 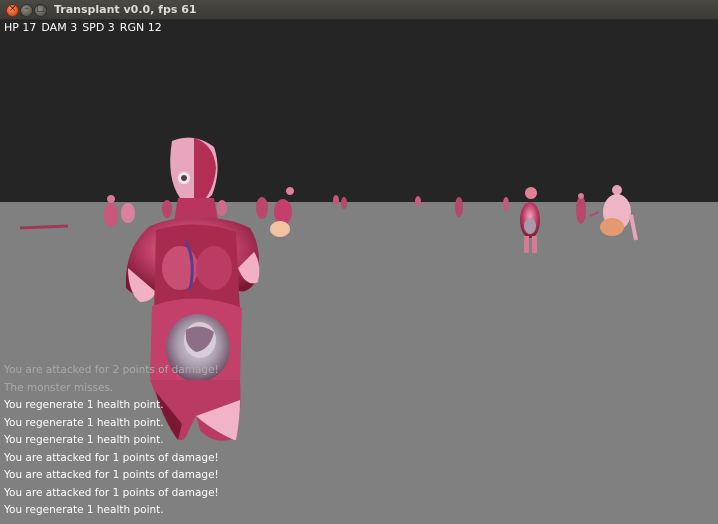 What do you see at coordinates (140, 27) in the screenshot?
I see `rgn-stat: RGN 12` at bounding box center [140, 27].